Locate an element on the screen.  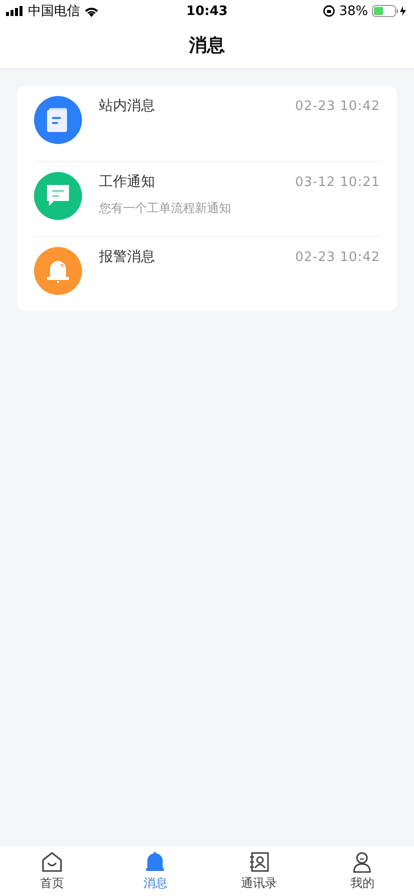
contact-book-icon is located at coordinates (259, 861).